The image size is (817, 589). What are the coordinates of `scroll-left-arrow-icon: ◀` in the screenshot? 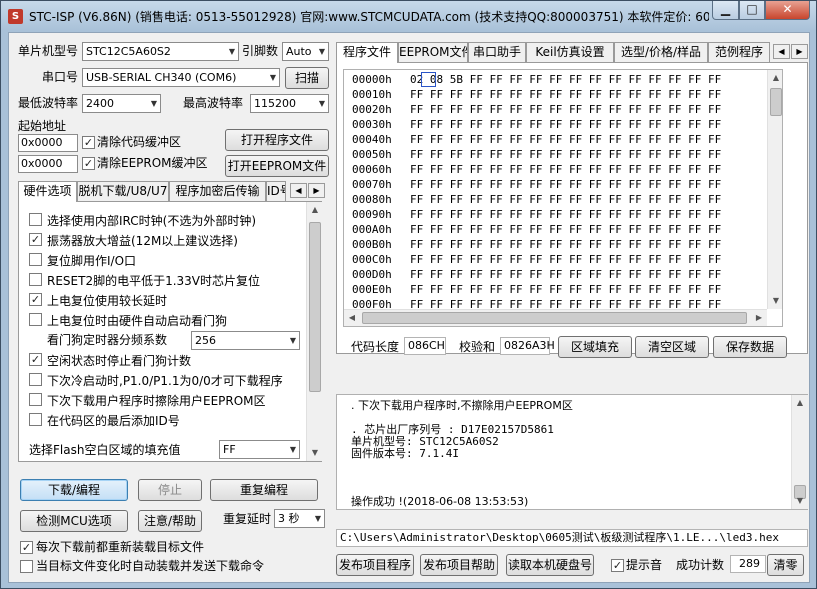 It's located at (352, 318).